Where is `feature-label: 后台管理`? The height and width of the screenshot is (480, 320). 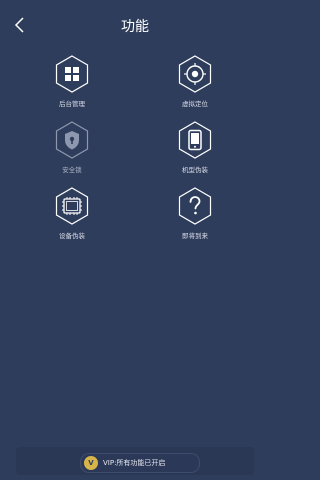 feature-label: 后台管理 is located at coordinates (72, 104).